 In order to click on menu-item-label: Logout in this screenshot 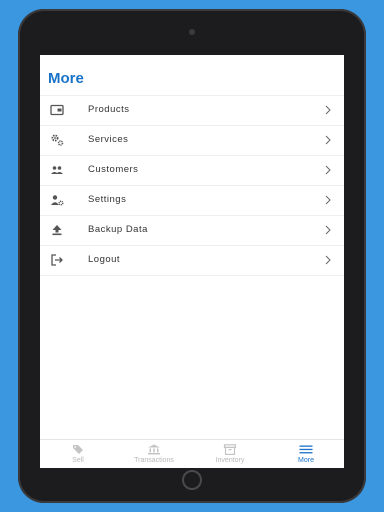, I will do `click(104, 259)`.